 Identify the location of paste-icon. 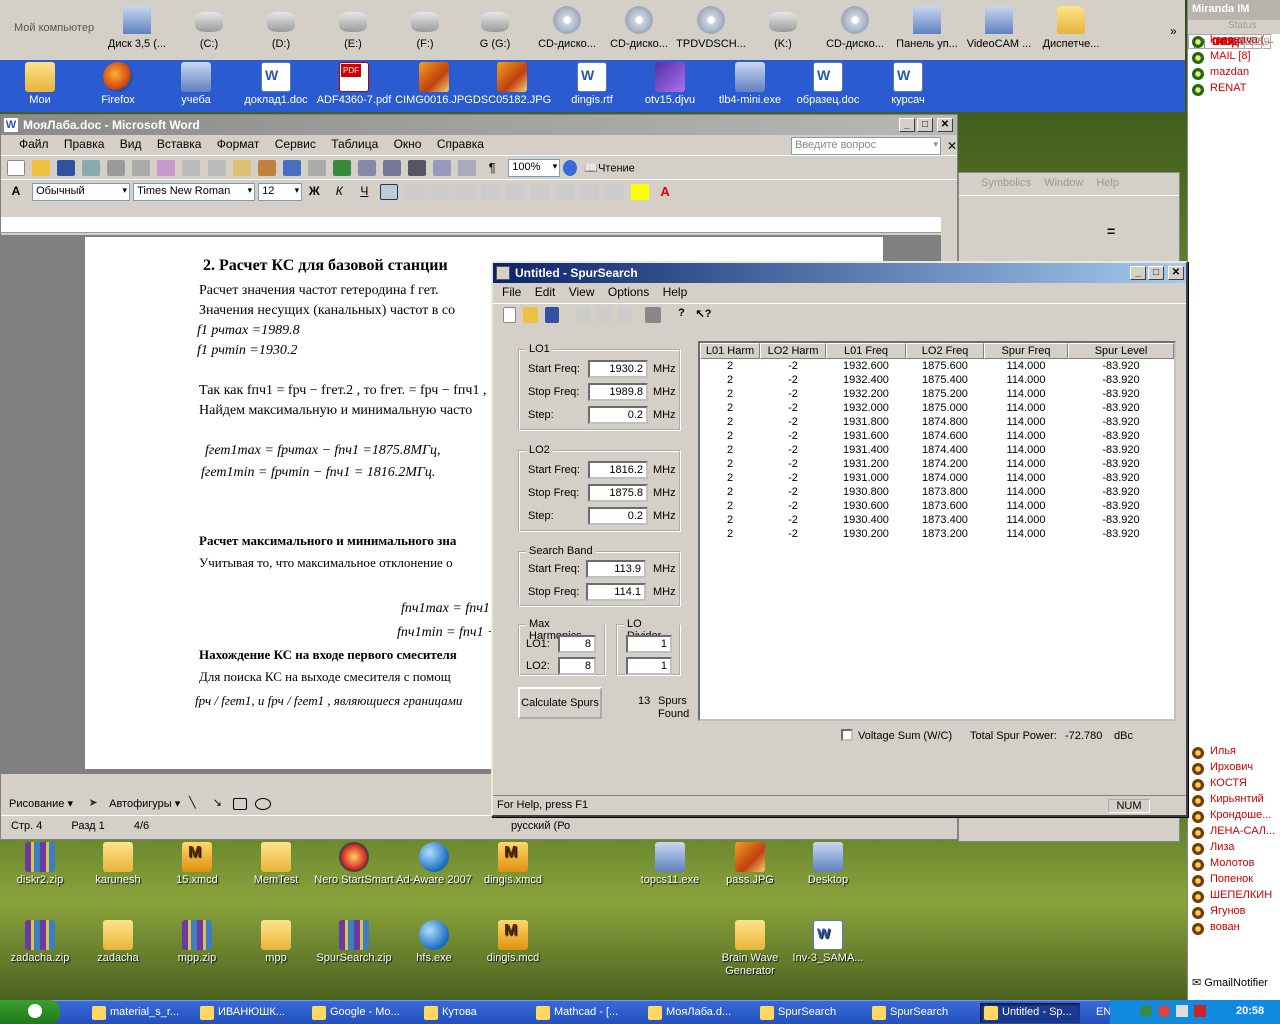
(241, 168).